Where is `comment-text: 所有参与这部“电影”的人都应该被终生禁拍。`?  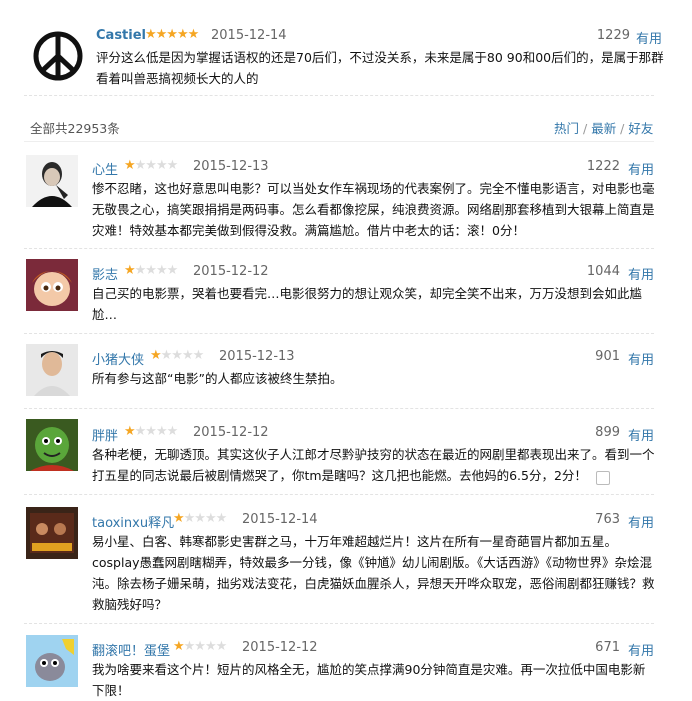 comment-text: 所有参与这部“电影”的人都应该被终生禁拍。 is located at coordinates (217, 378).